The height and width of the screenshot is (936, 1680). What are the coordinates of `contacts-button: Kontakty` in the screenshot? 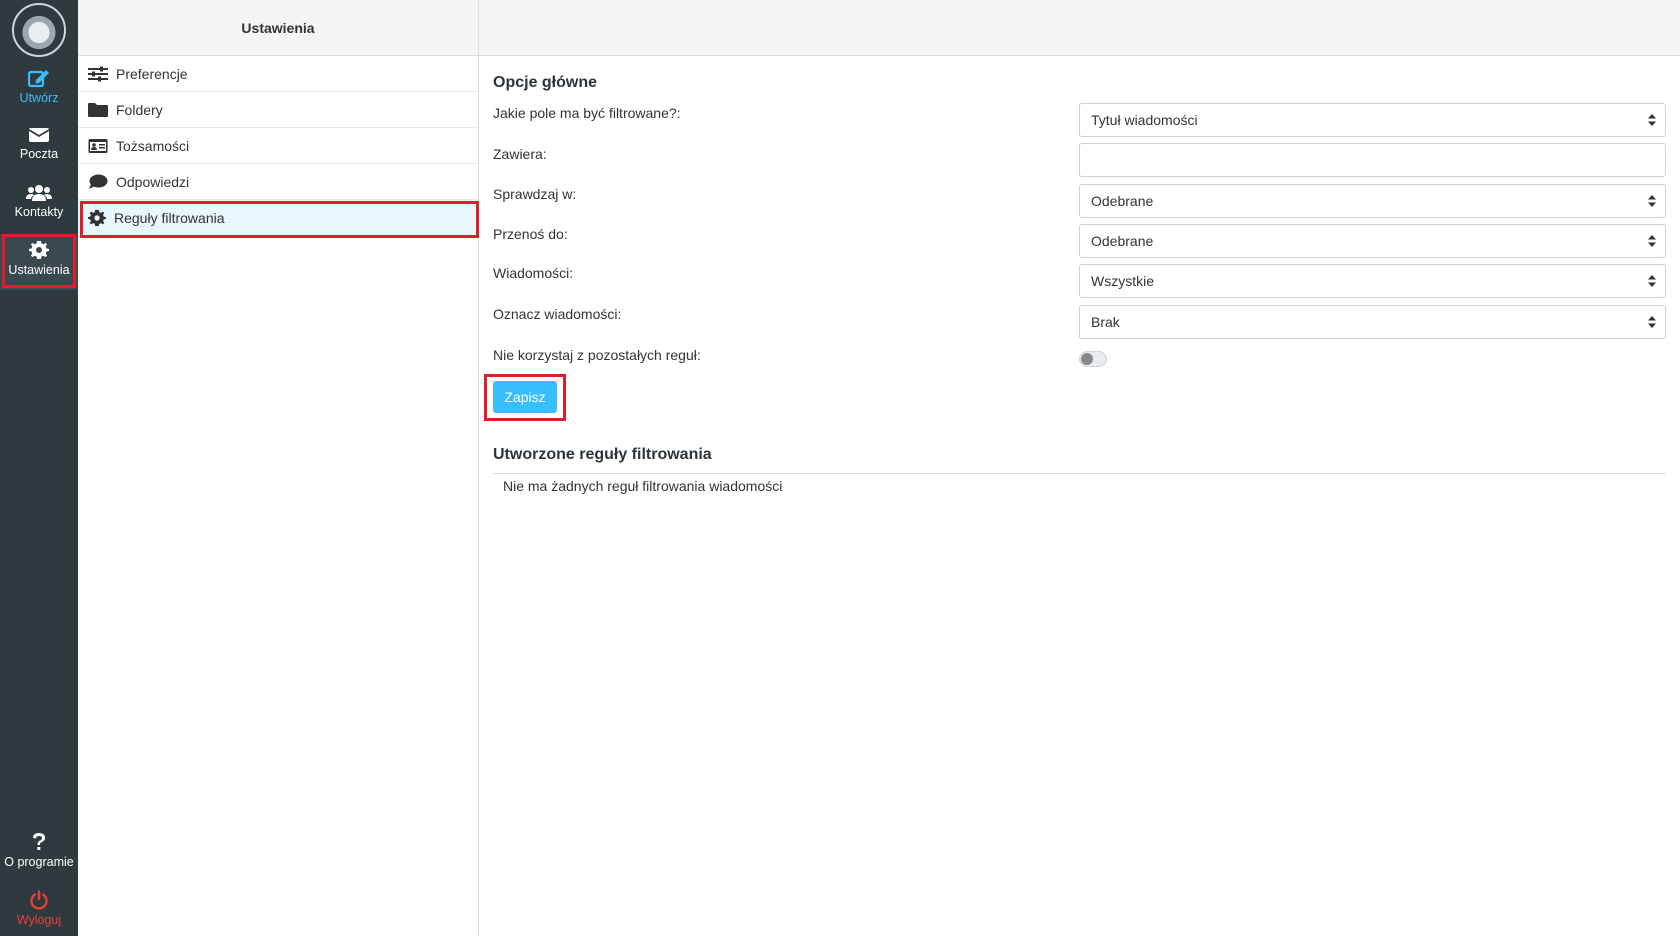 It's located at (39, 206).